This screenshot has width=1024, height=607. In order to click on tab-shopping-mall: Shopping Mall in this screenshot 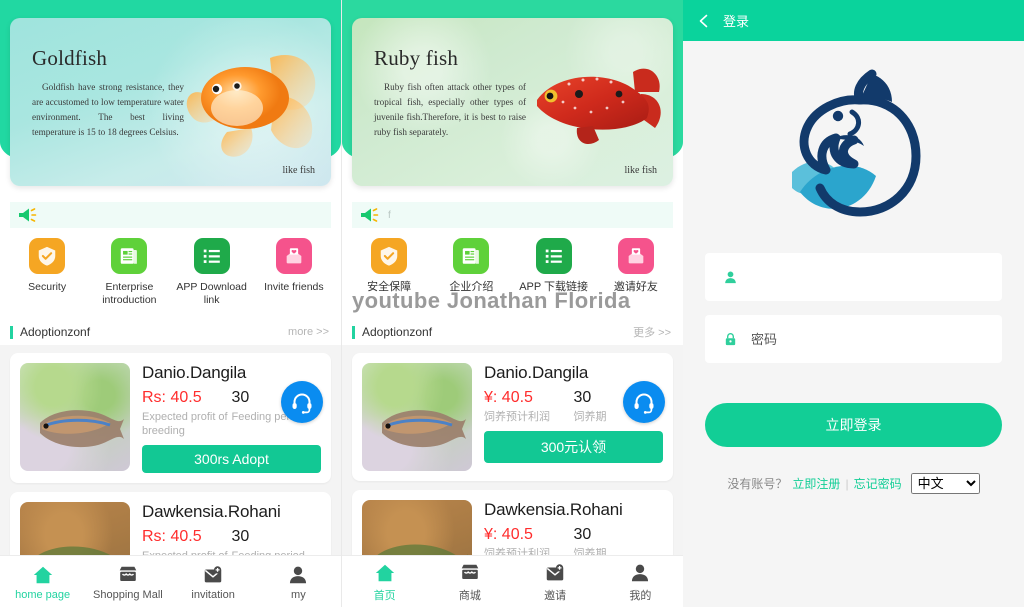, I will do `click(127, 581)`.